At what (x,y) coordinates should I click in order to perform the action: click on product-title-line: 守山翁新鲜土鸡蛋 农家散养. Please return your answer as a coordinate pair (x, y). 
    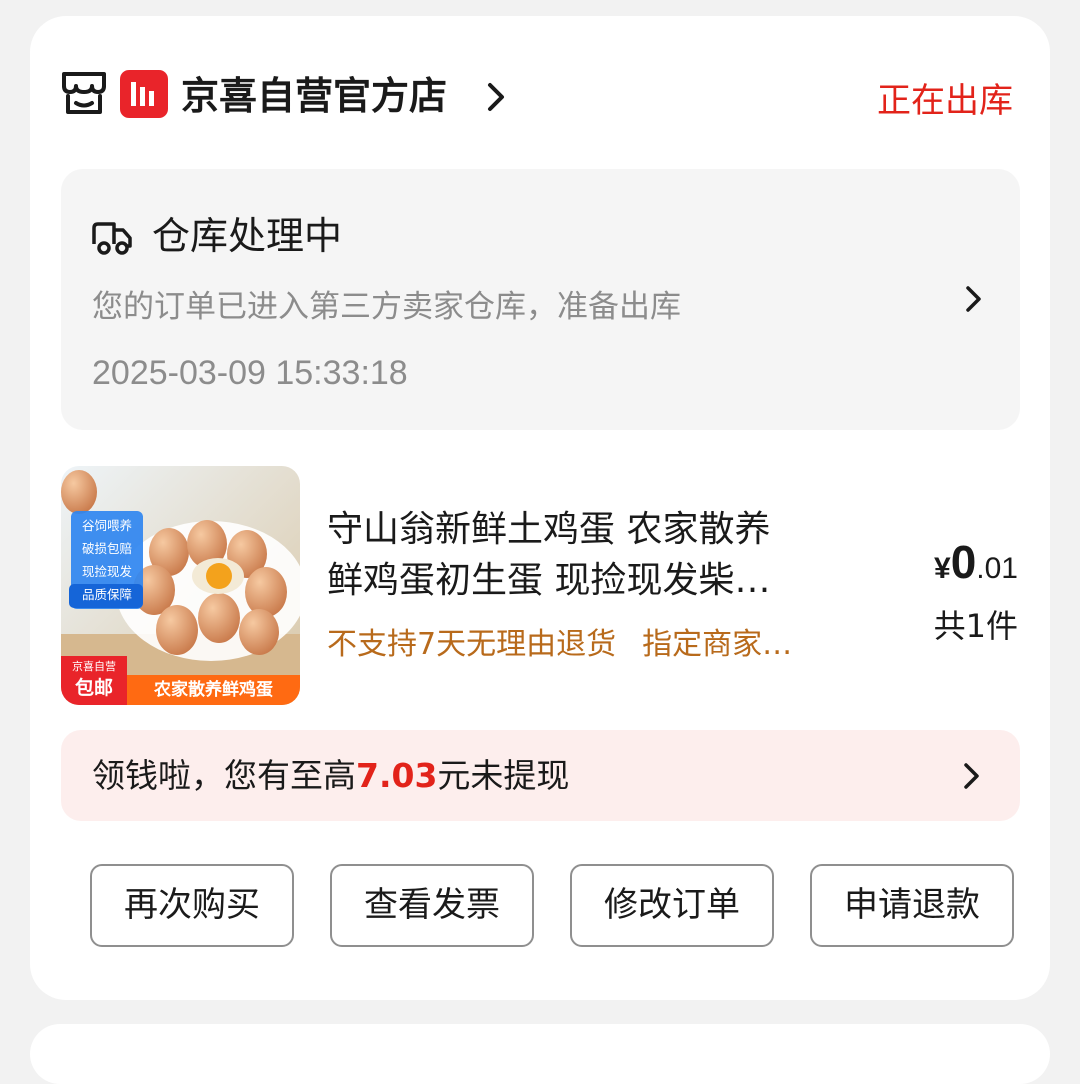
    Looking at the image, I should click on (549, 529).